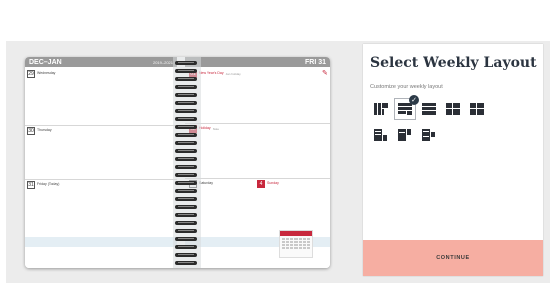 The width and height of the screenshot is (554, 296). Describe the element at coordinates (48, 184) in the screenshot. I see `day-name: Friday (Today)` at that location.